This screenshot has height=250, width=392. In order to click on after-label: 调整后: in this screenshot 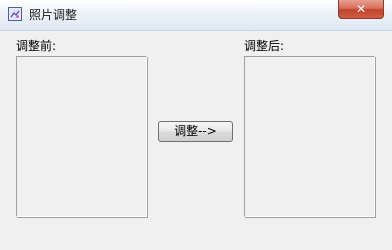, I will do `click(264, 46)`.